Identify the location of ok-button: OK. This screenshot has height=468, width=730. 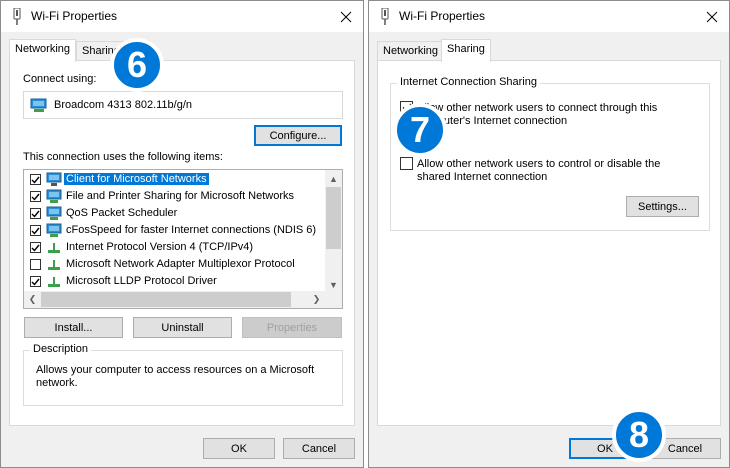
(239, 448).